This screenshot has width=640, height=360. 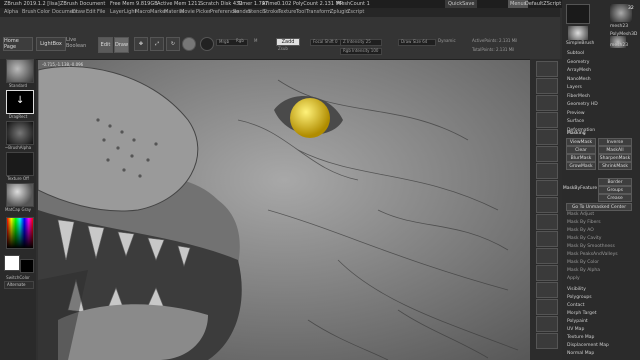 What do you see at coordinates (461, 4) in the screenshot?
I see `quicksave-button: QuickSave` at bounding box center [461, 4].